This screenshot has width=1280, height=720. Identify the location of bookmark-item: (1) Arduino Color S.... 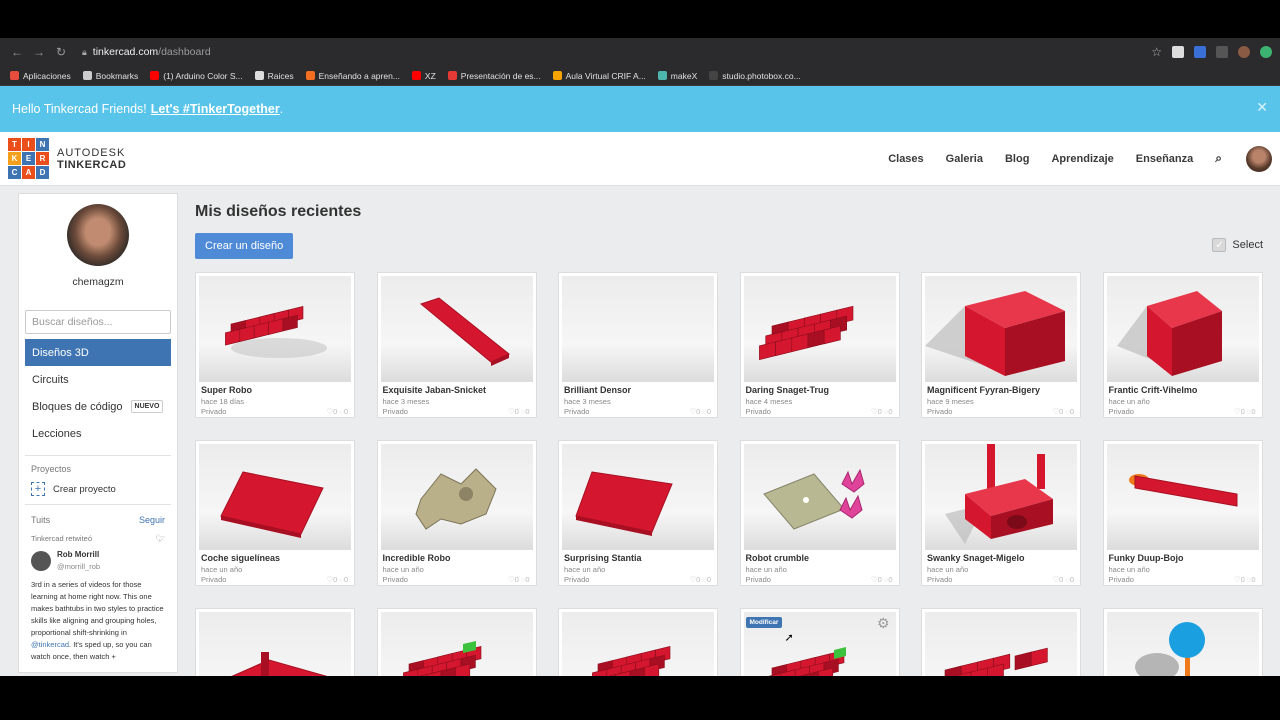
(196, 76).